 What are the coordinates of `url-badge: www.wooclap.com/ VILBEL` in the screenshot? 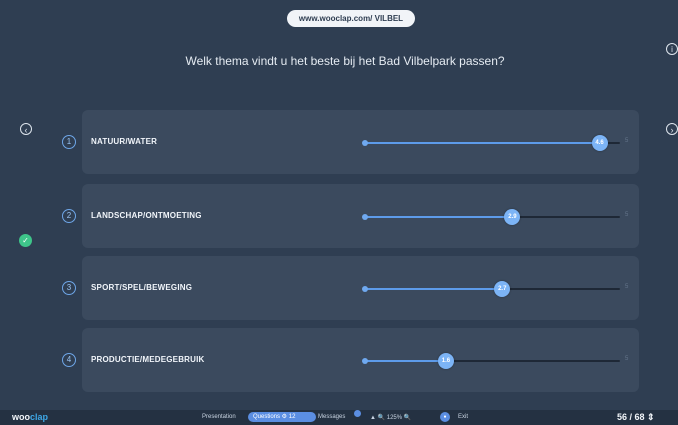 It's located at (351, 18).